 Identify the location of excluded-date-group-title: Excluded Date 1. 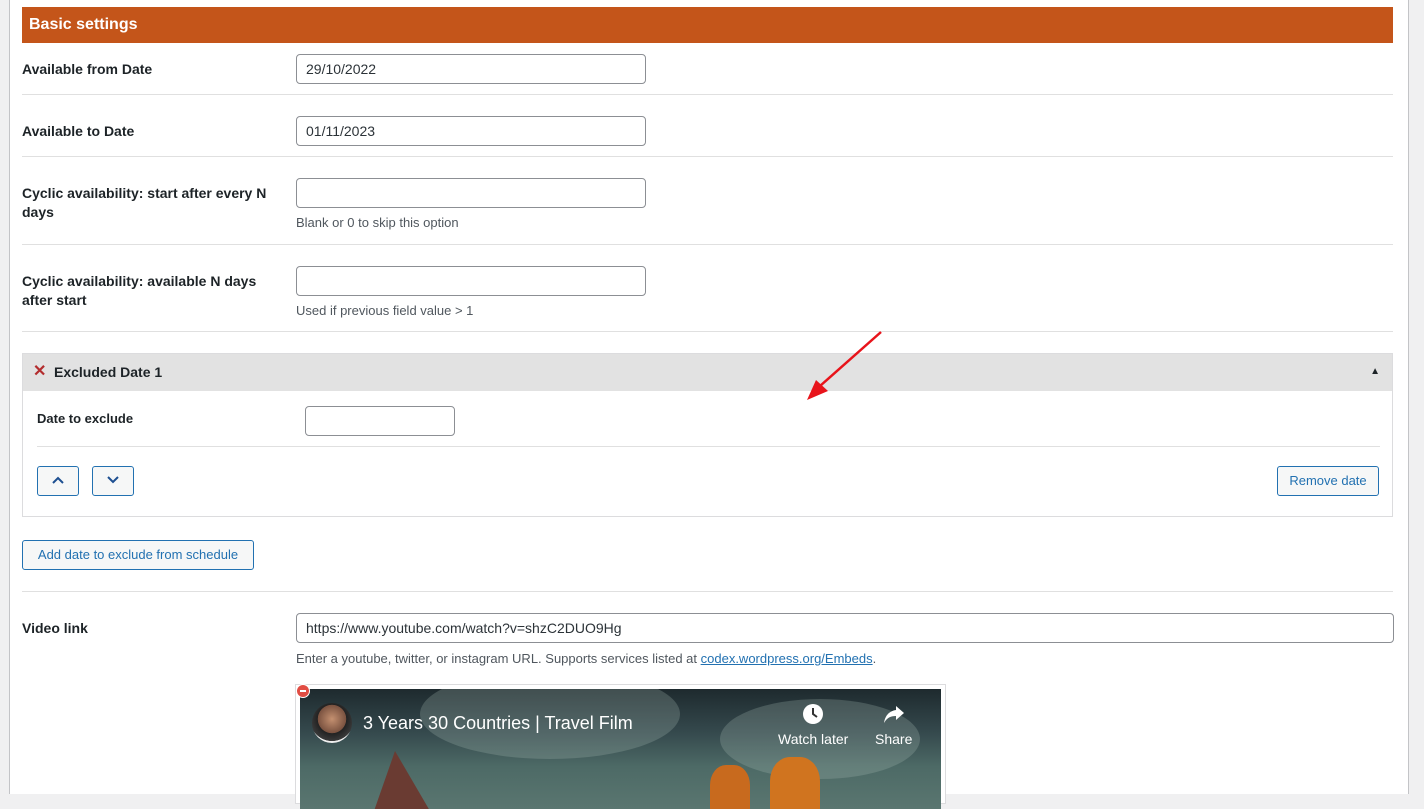
(108, 372).